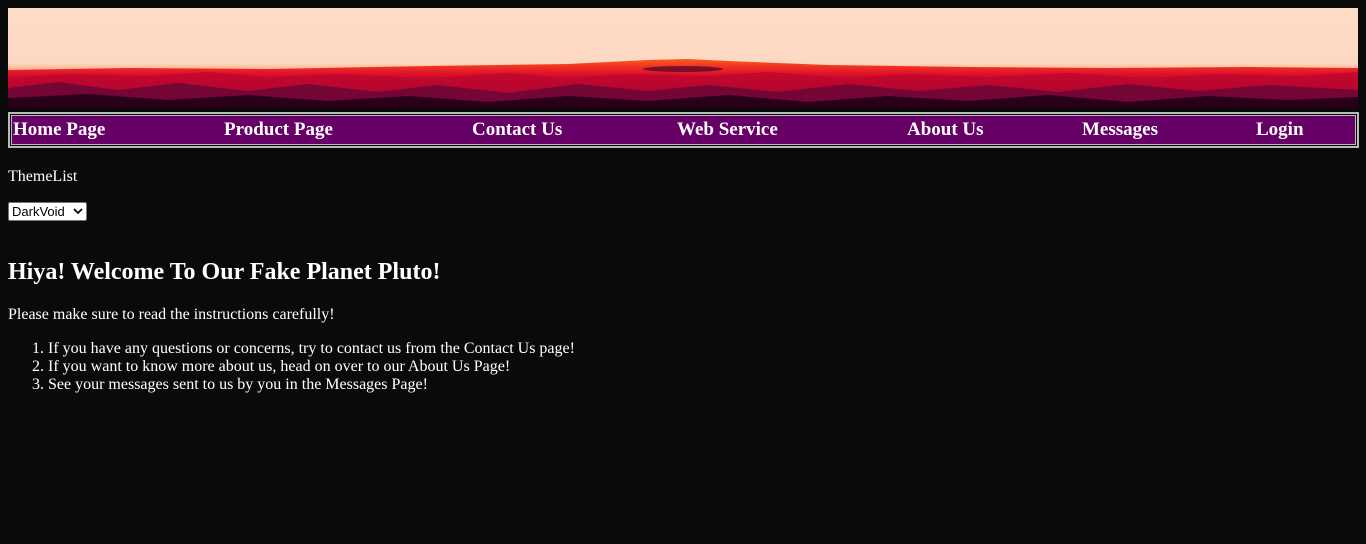 The image size is (1366, 544). What do you see at coordinates (1280, 130) in the screenshot?
I see `nav-login-link: Login` at bounding box center [1280, 130].